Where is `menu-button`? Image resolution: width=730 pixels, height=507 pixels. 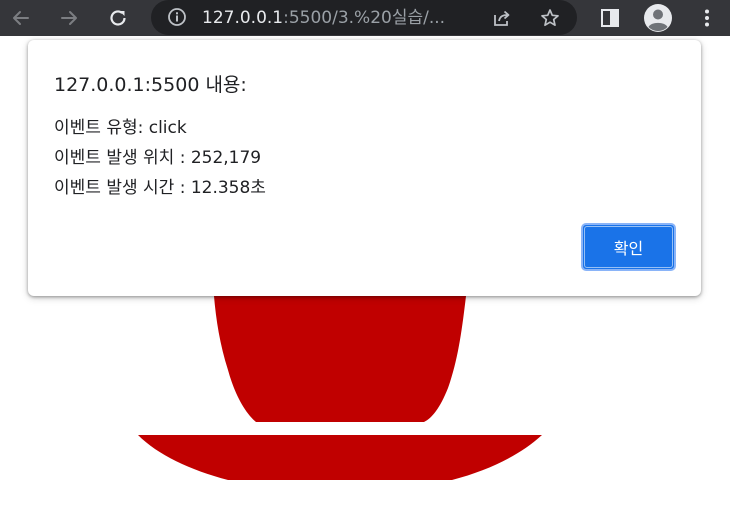
menu-button is located at coordinates (707, 18).